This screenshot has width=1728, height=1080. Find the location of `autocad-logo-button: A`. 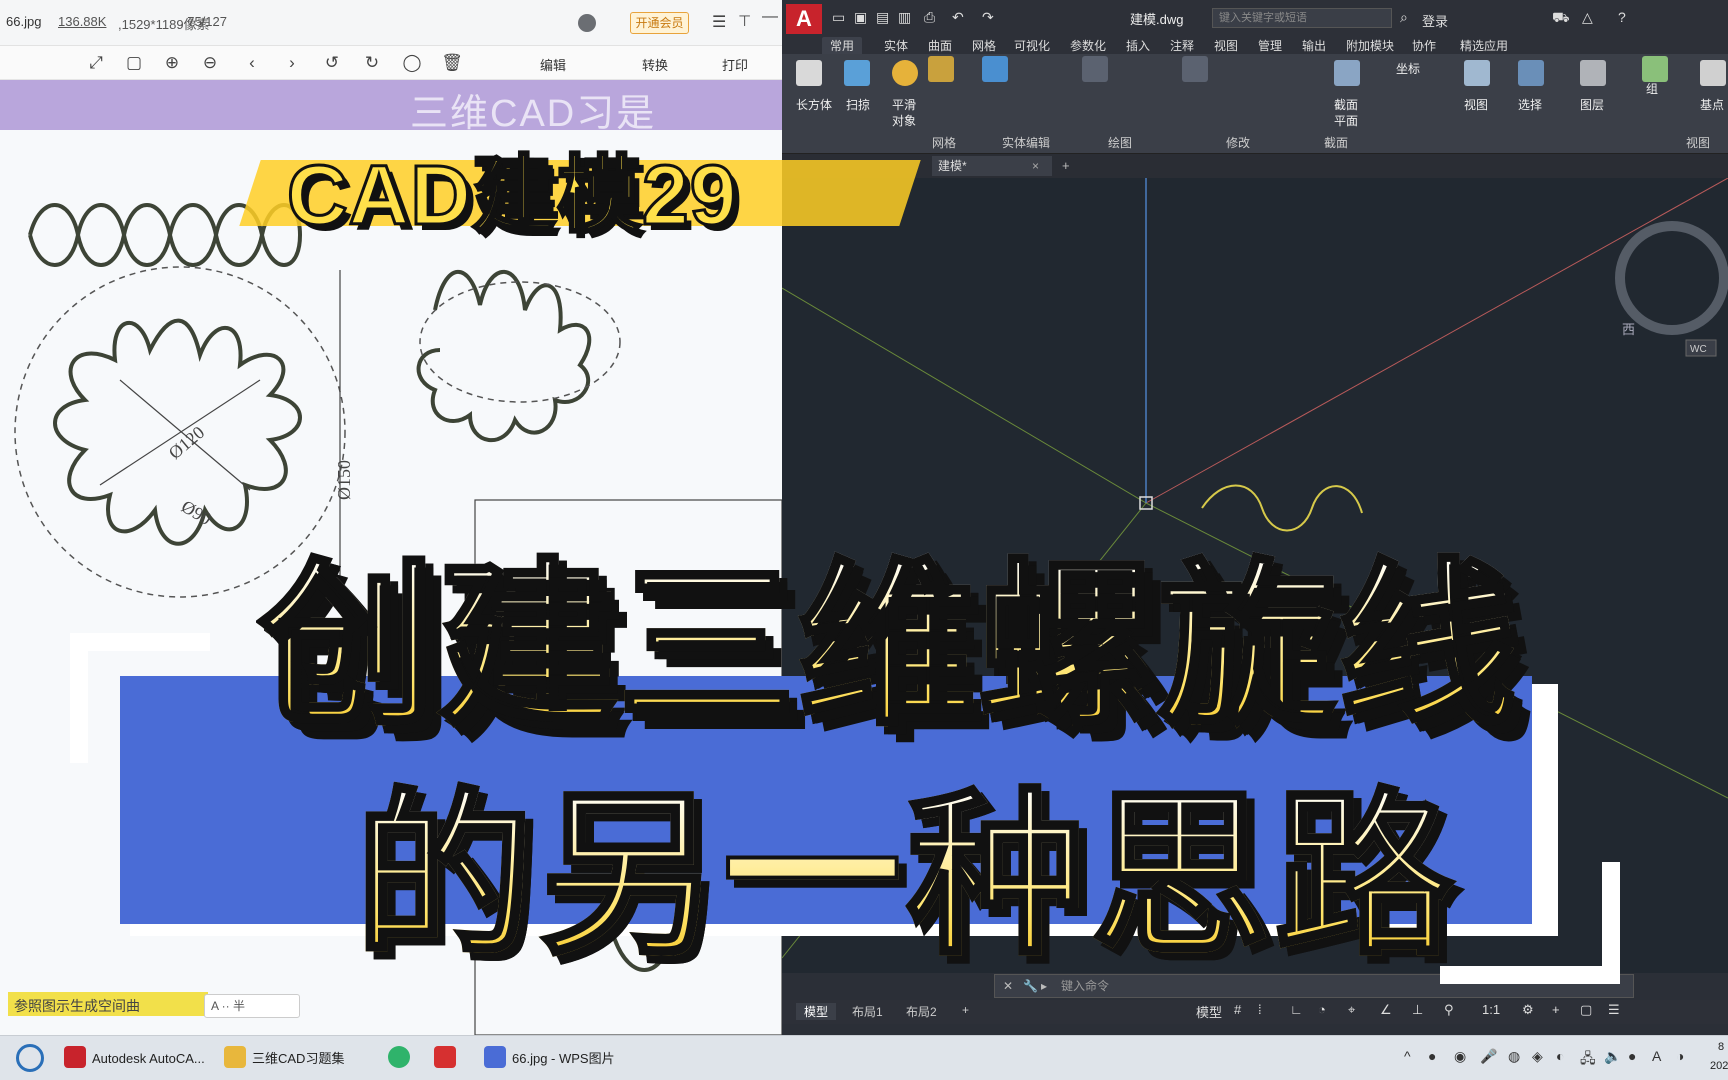

autocad-logo-button: A is located at coordinates (804, 19).